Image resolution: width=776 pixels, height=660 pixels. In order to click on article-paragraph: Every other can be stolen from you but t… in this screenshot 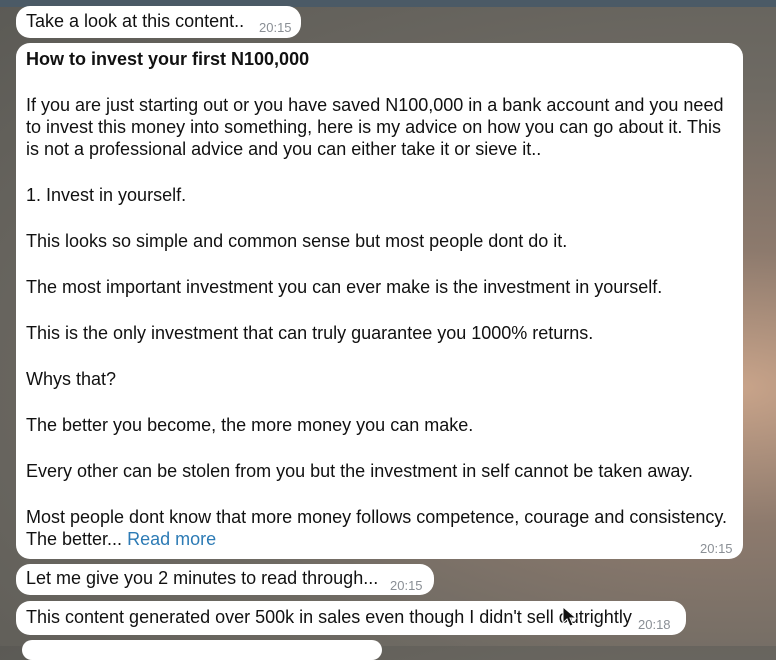, I will do `click(360, 471)`.